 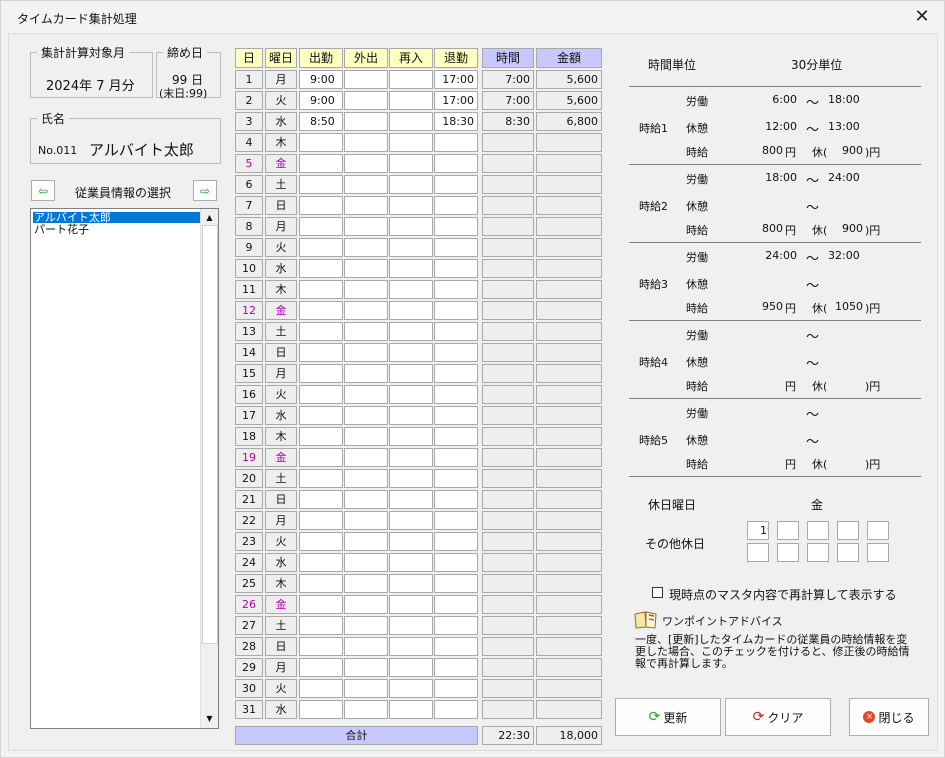 I want to click on work-end: 32:00, so click(x=844, y=255).